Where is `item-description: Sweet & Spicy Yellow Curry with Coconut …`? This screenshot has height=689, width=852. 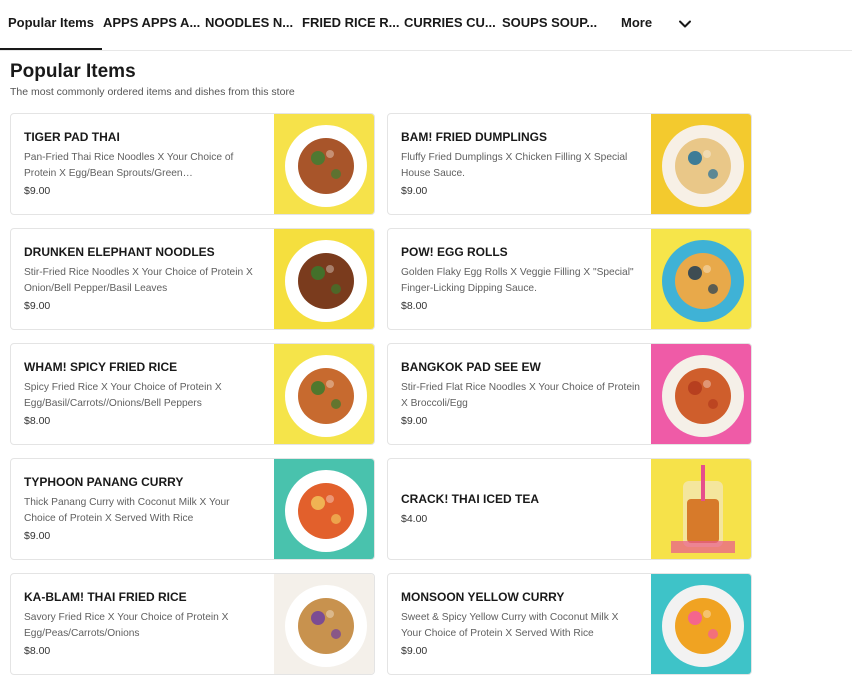 item-description: Sweet & Spicy Yellow Curry with Coconut … is located at coordinates (510, 625).